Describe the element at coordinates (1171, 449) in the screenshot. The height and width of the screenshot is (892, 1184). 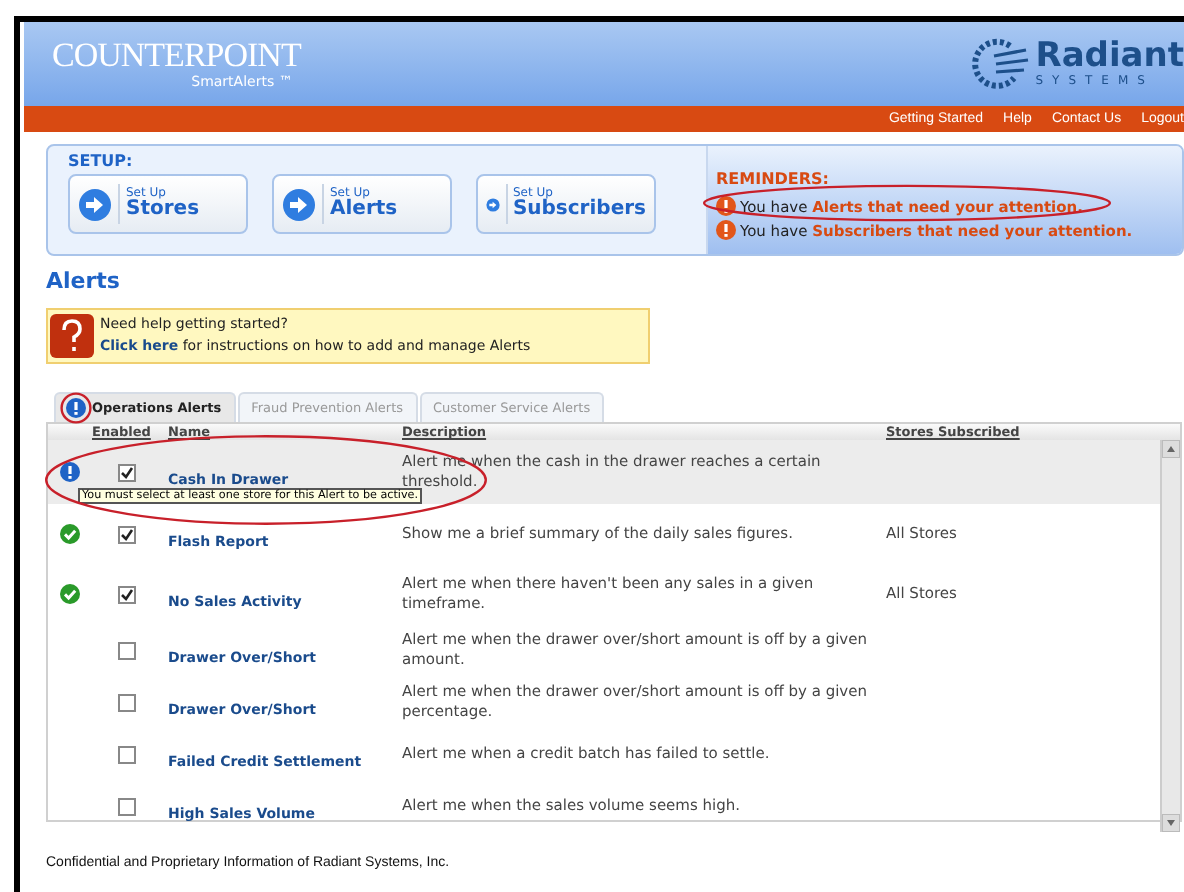
I see `scroll-up-icon` at that location.